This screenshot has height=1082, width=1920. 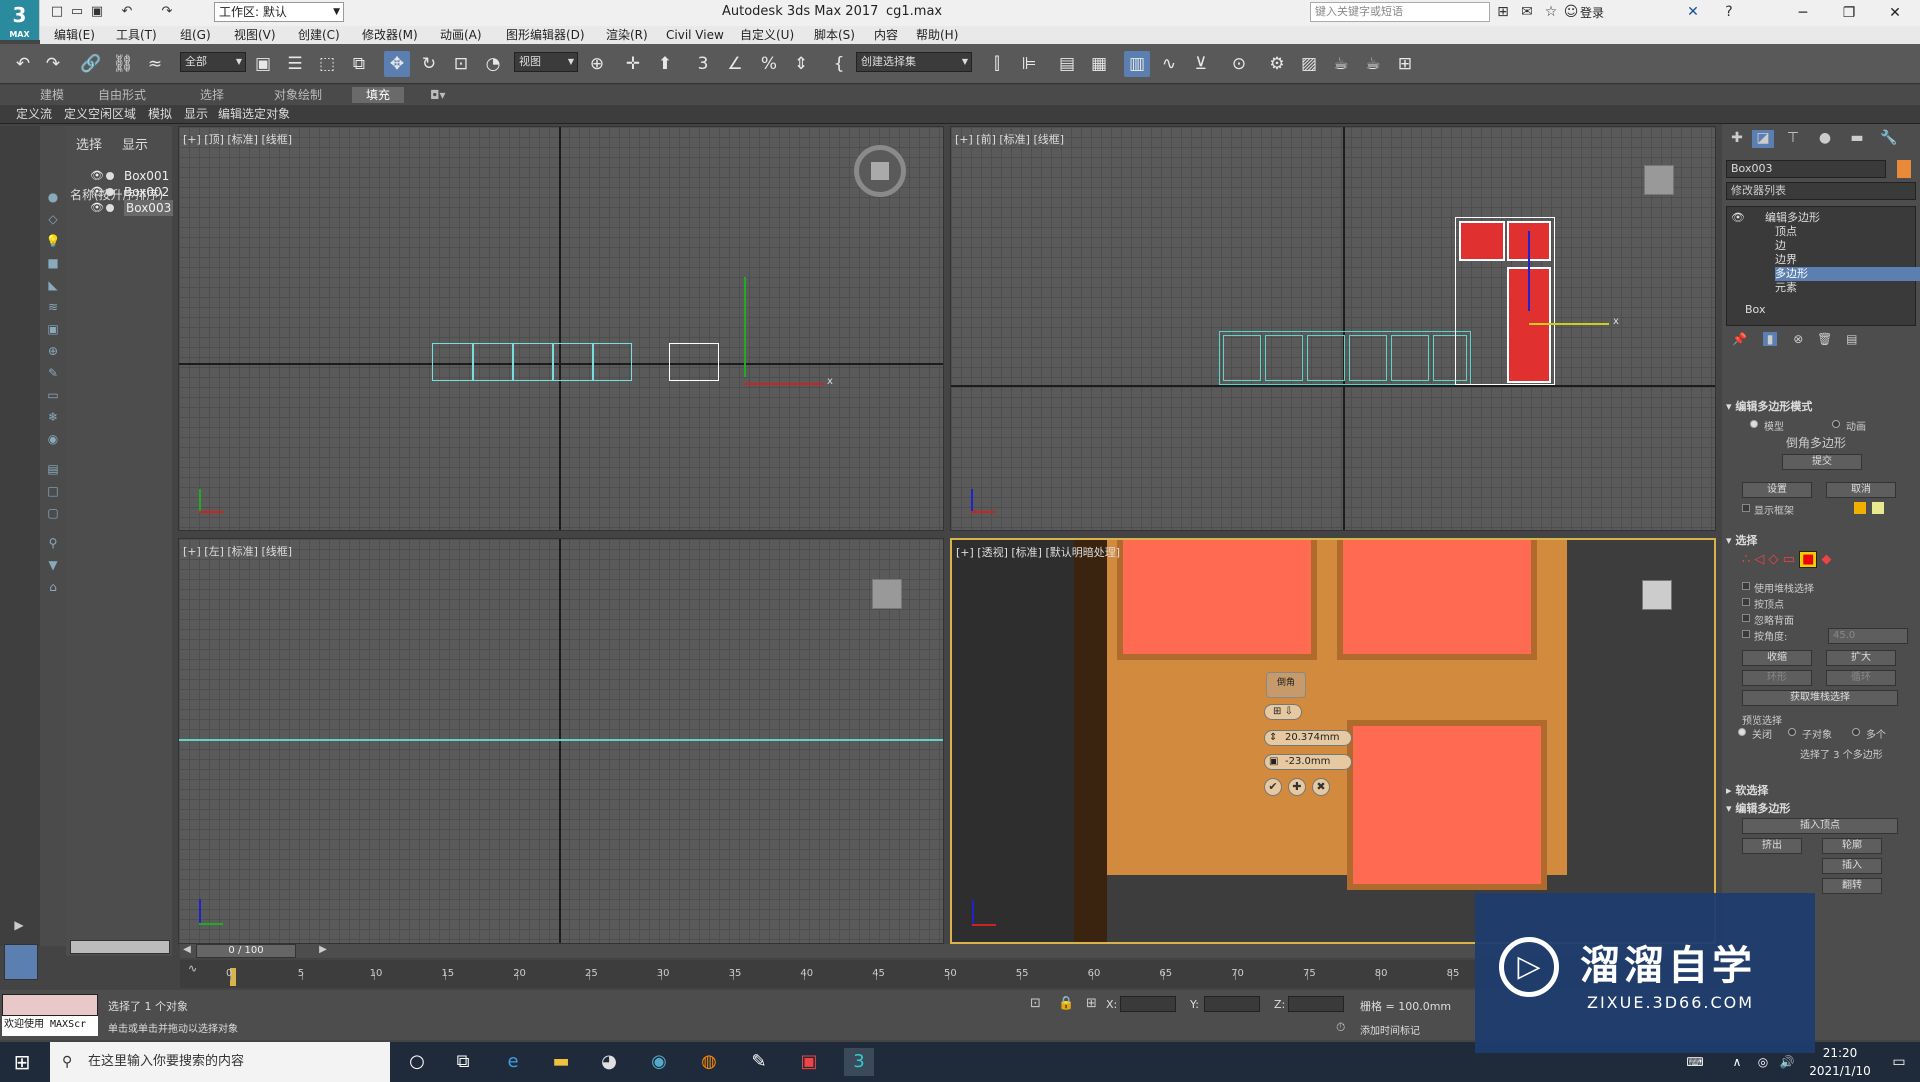 What do you see at coordinates (323, 951) in the screenshot?
I see `next-frame-icon: ▶` at bounding box center [323, 951].